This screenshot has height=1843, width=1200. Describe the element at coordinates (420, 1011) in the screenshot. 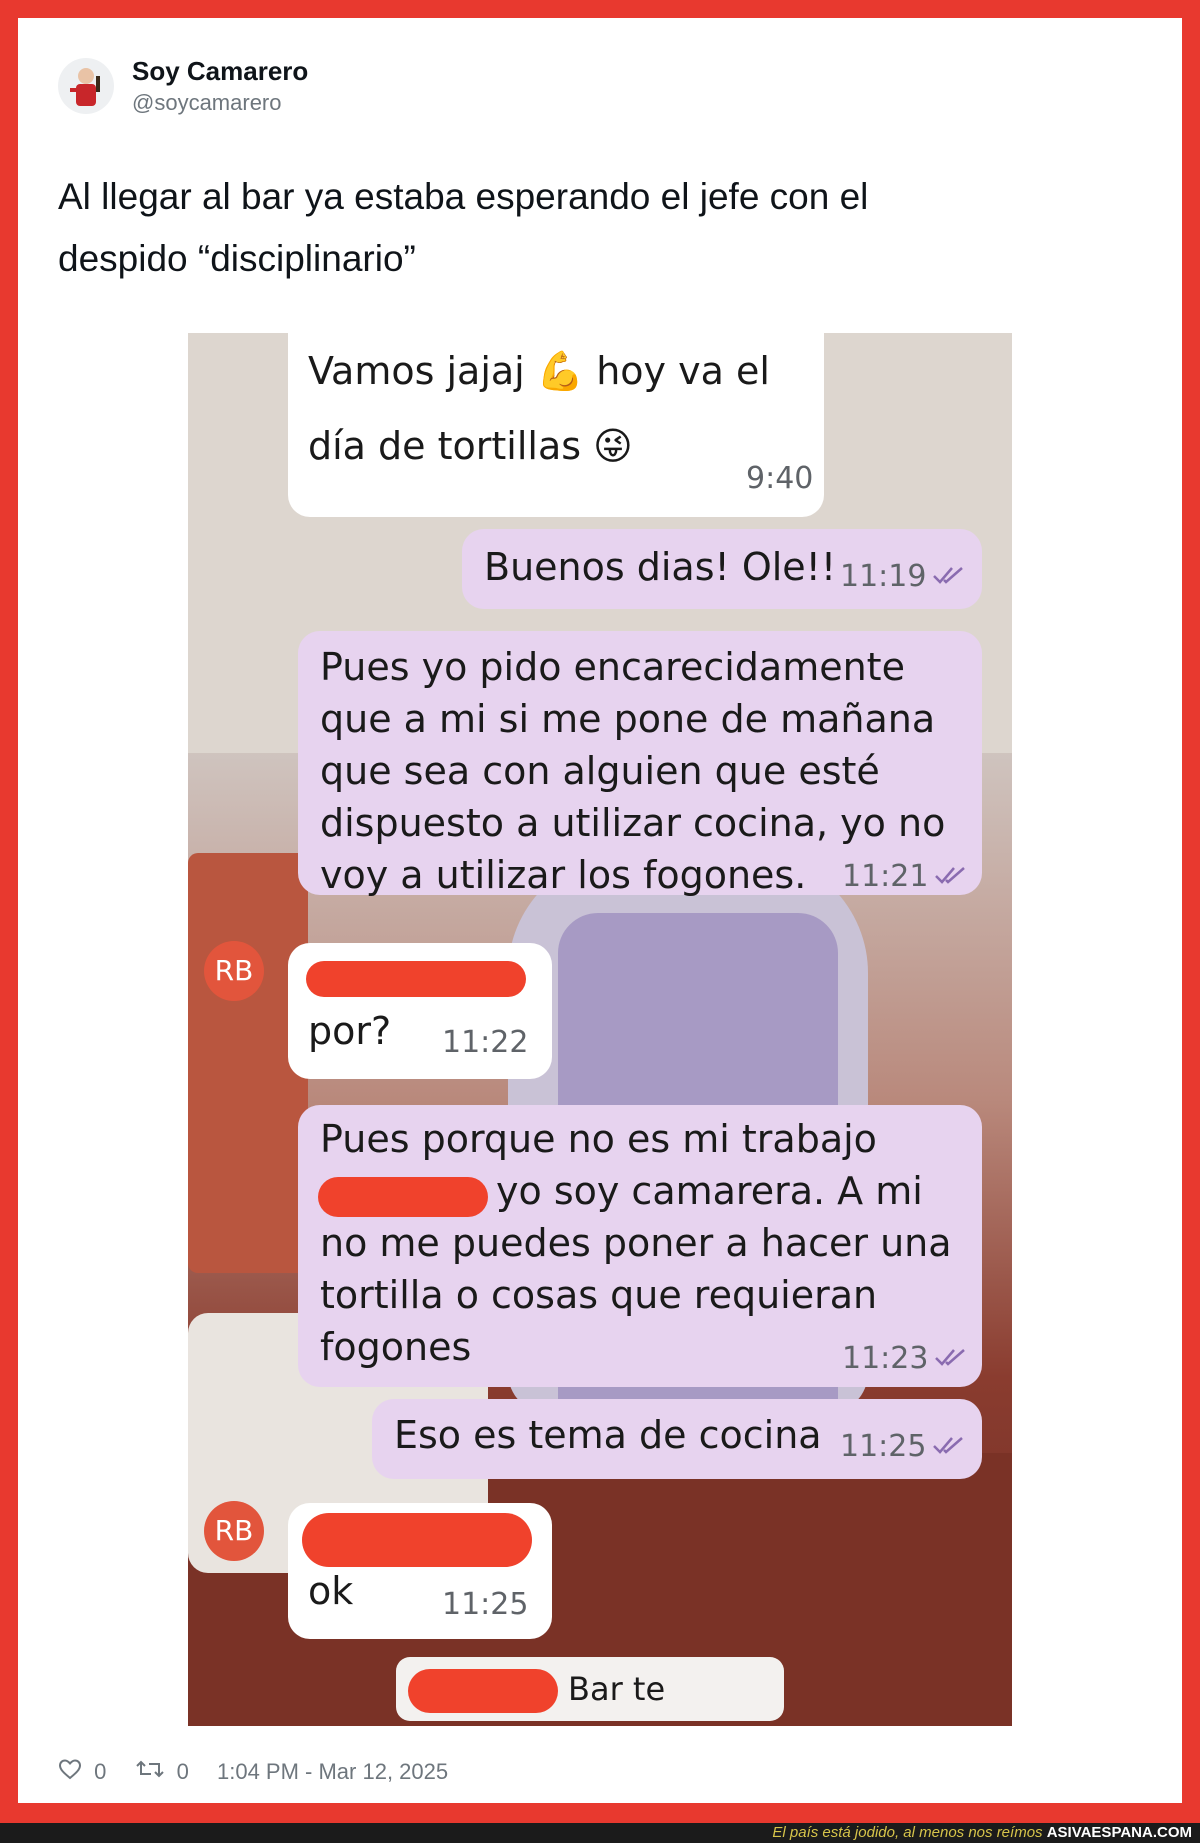

I see `chat-bubble-incoming: por? 11:22` at that location.